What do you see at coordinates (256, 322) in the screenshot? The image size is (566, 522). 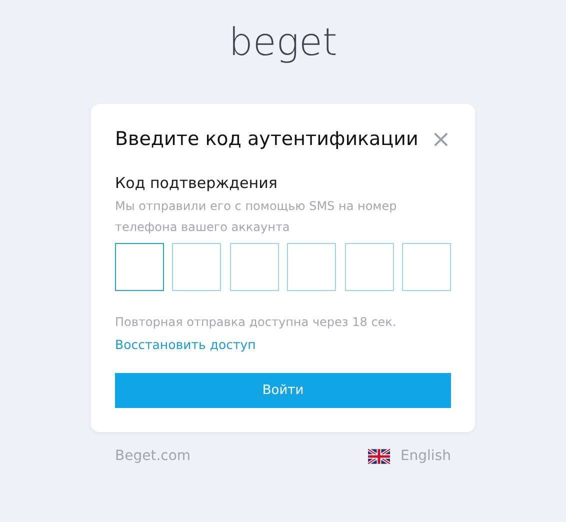 I see `resend-note: Повторная отправка доступна через 18 сек.` at bounding box center [256, 322].